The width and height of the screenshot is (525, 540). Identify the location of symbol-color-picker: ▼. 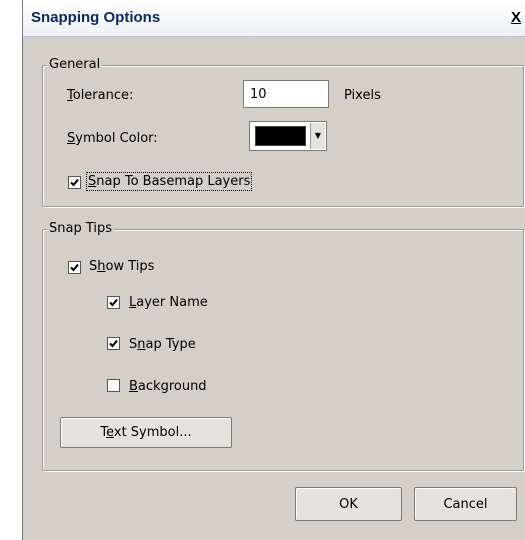
(288, 136).